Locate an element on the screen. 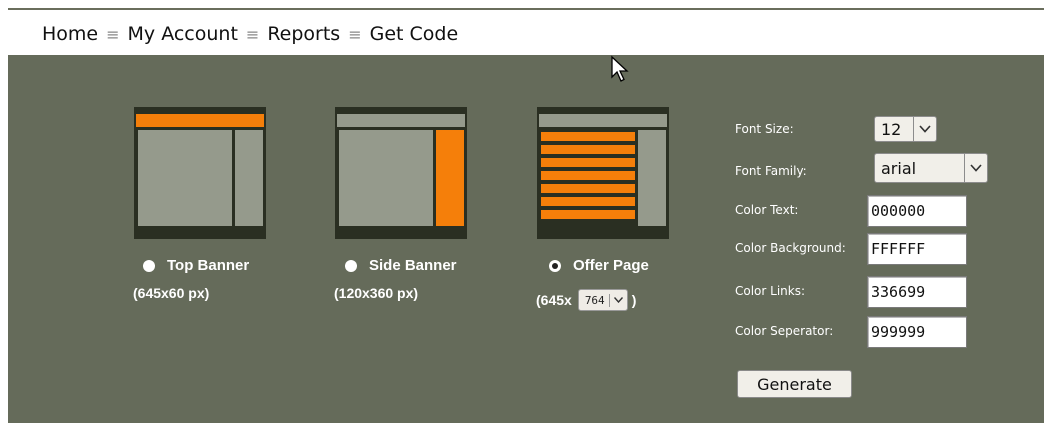  color-background-label: Color Background: is located at coordinates (790, 248).